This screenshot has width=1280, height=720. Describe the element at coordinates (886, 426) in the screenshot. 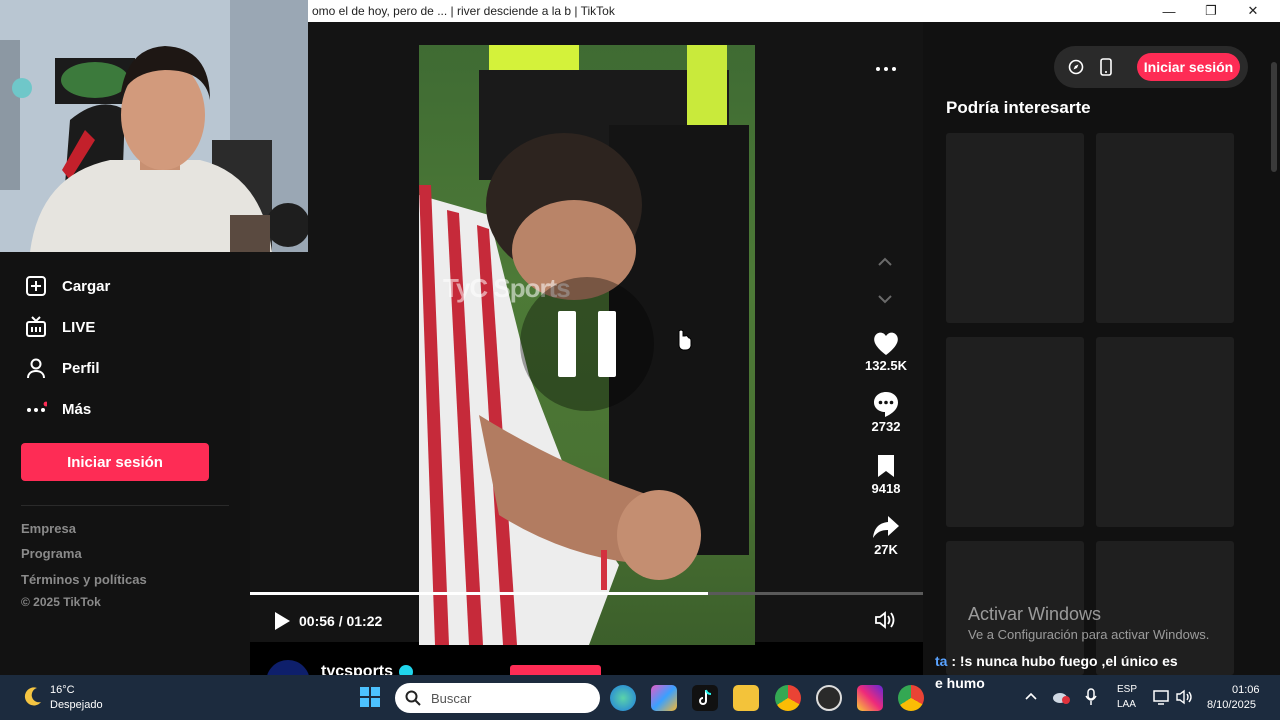

I see `comment-count: 2732` at that location.